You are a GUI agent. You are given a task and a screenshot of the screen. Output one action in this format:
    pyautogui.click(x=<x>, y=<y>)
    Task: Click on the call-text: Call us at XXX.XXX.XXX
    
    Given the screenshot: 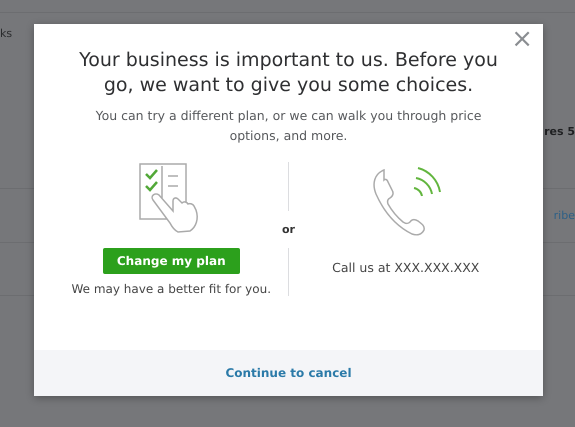 What is the action you would take?
    pyautogui.click(x=406, y=267)
    